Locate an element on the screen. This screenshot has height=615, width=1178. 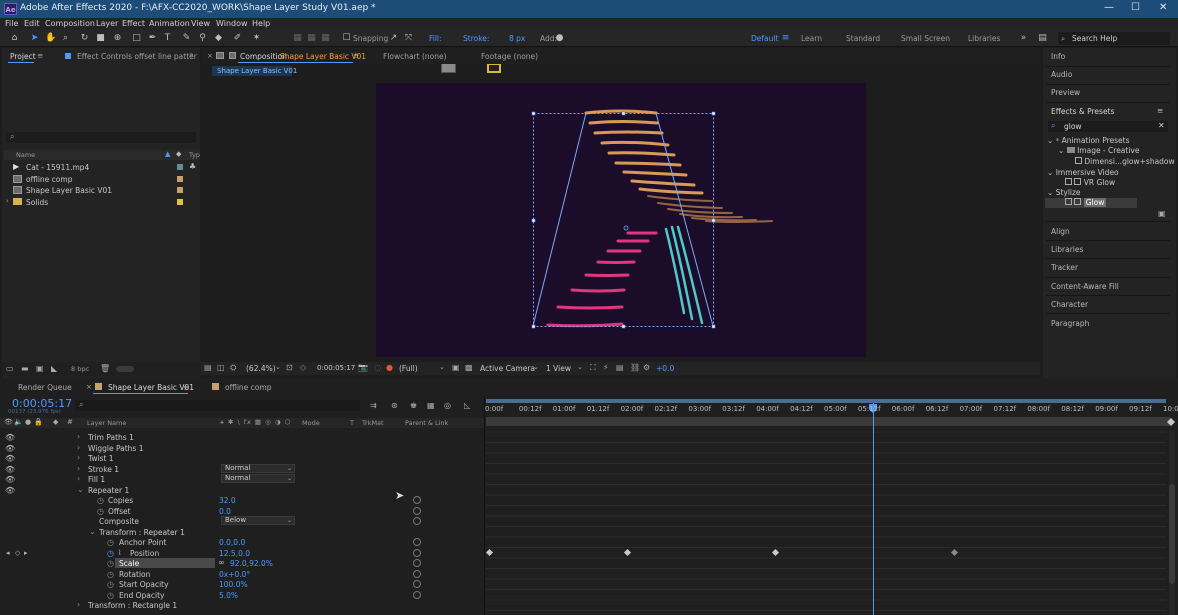
panel-tracker: Tracker is located at coordinates (1064, 267).